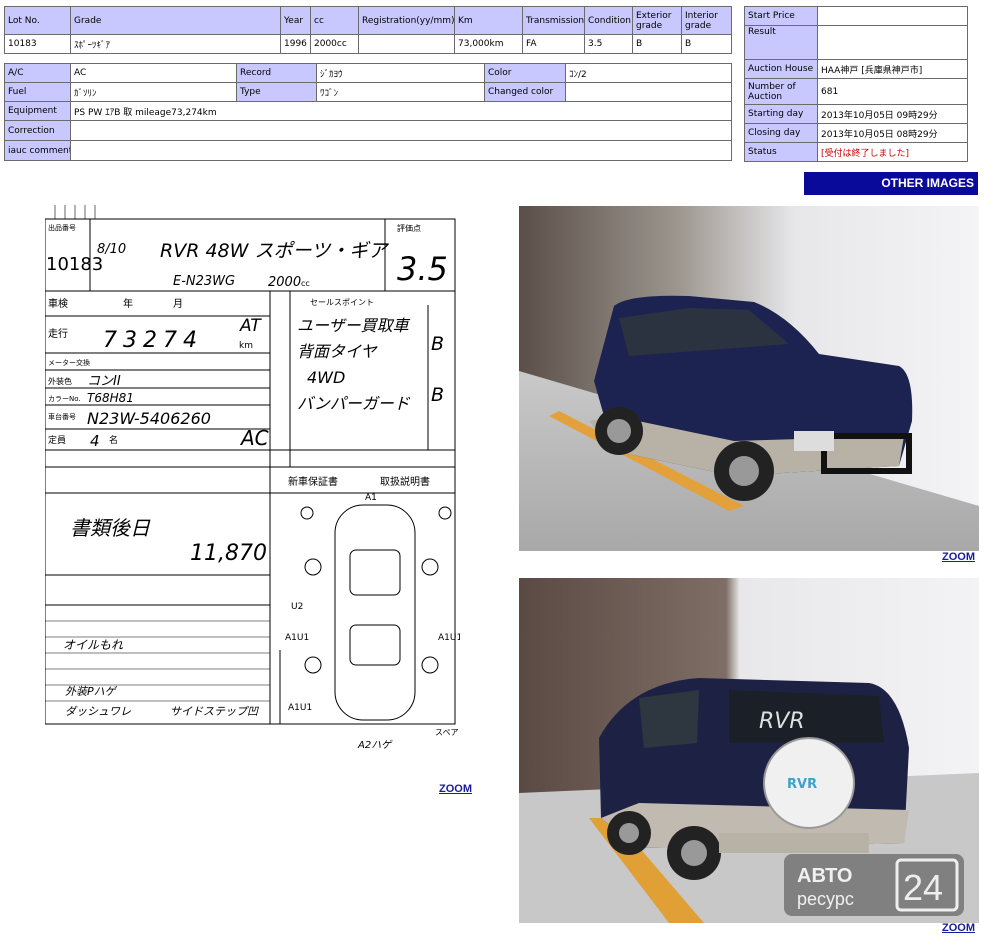 The image size is (985, 941). What do you see at coordinates (892, 91) in the screenshot?
I see `number-of-auction-value: 681` at bounding box center [892, 91].